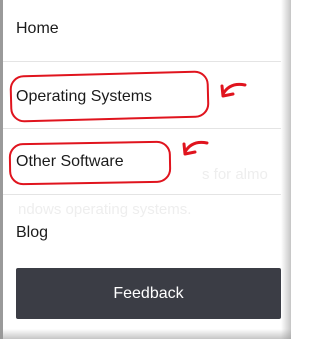 The width and height of the screenshot is (320, 339). Describe the element at coordinates (148, 293) in the screenshot. I see `feedback-button: Feedback` at that location.